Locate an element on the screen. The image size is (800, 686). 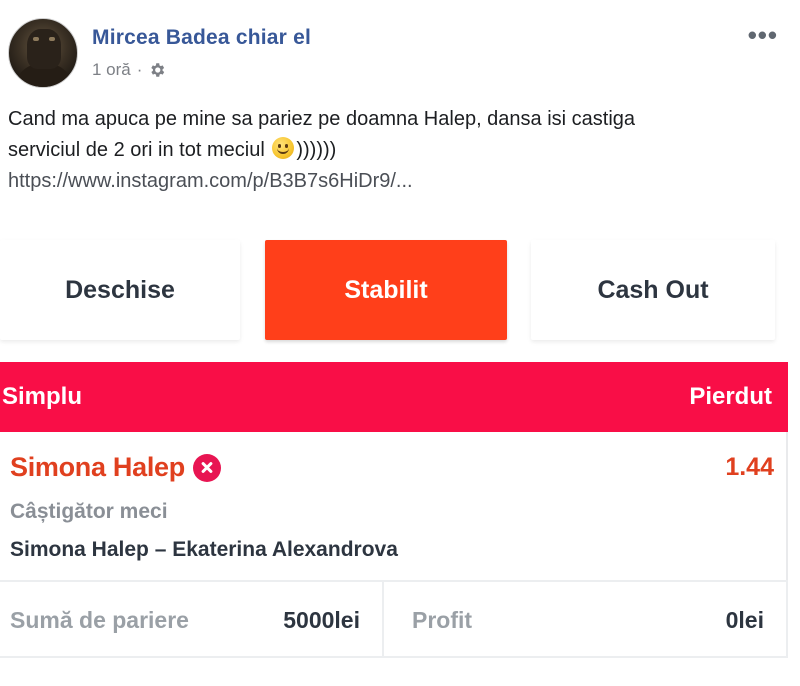
event-name: Simona Halep – Ekaterina Alexandrova is located at coordinates (204, 549).